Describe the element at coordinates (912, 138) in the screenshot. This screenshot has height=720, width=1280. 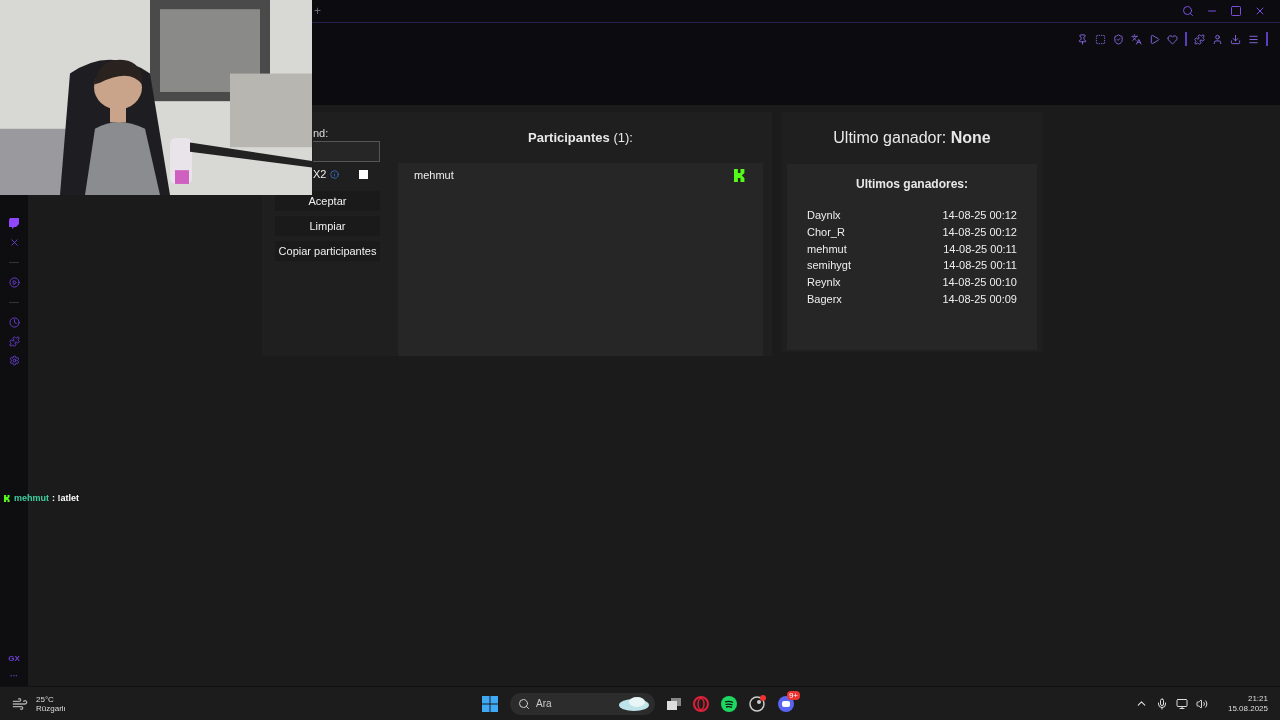
I see `last-winner-title: Ultimo ganador: None` at that location.